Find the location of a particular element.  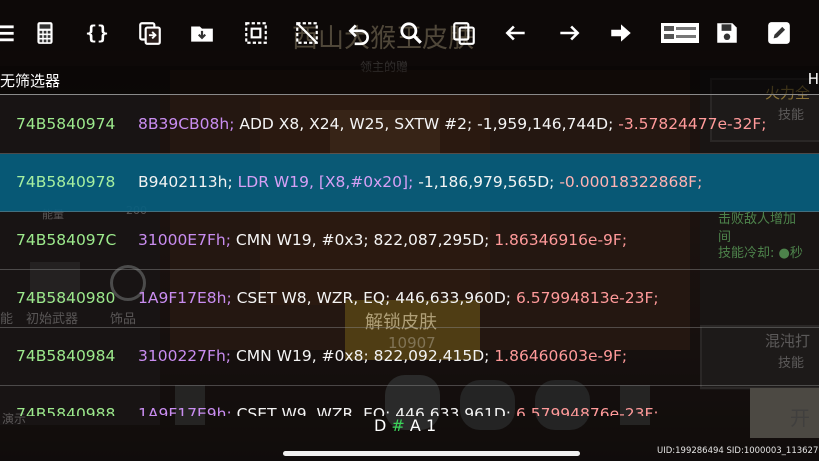

filter-bar: 无筛选器 H is located at coordinates (409, 80).